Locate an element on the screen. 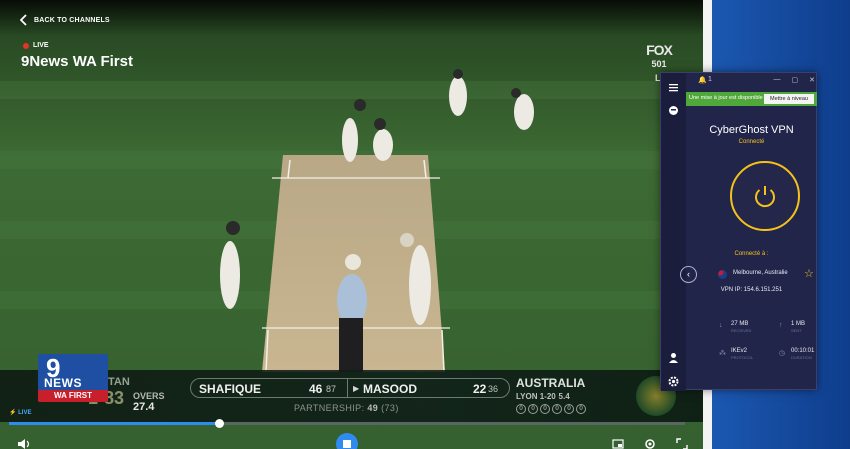 This screenshot has height=449, width=850. batter1-name: SHAFIQUE is located at coordinates (230, 389).